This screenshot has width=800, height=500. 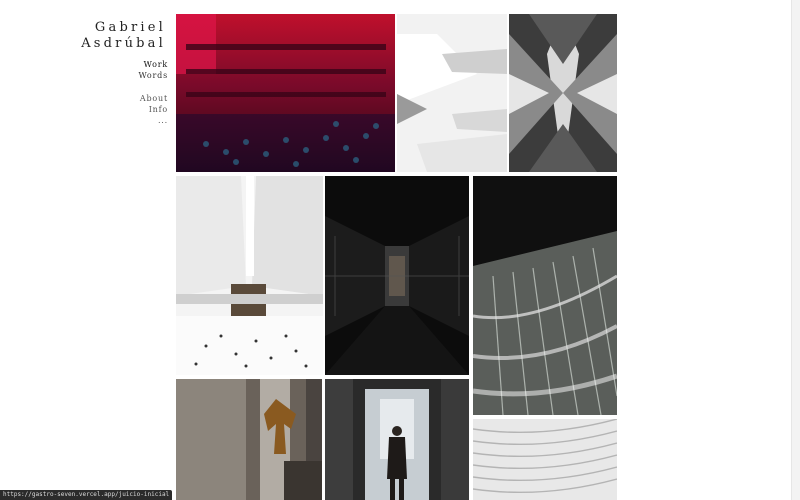 I want to click on site-title-first: Gabriel, so click(x=130, y=27).